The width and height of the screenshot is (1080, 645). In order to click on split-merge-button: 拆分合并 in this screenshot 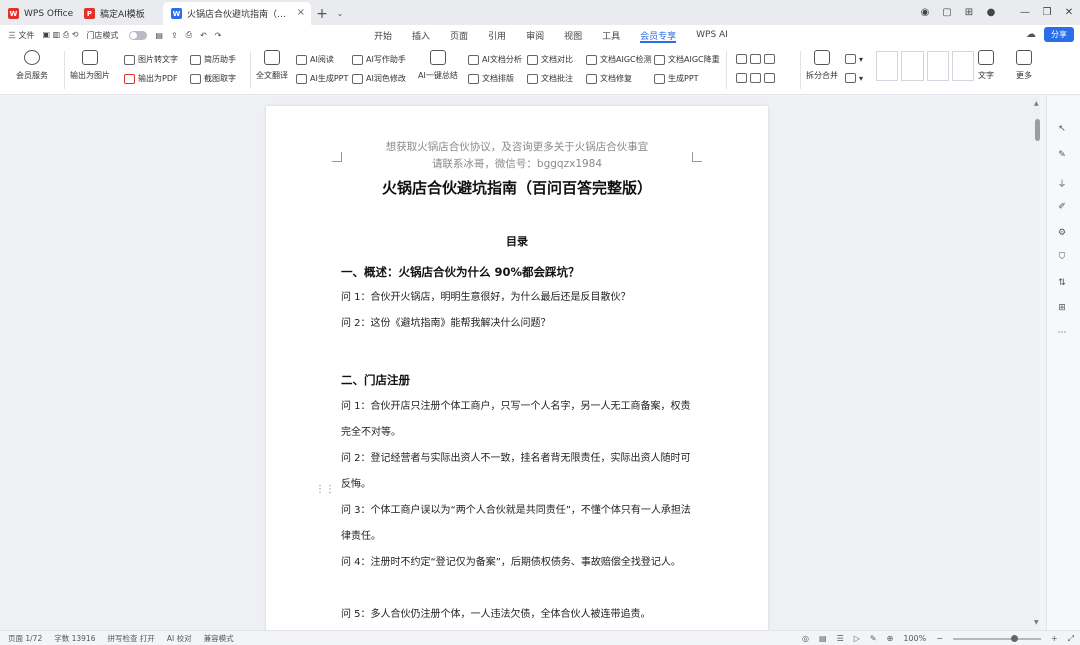, I will do `click(822, 65)`.